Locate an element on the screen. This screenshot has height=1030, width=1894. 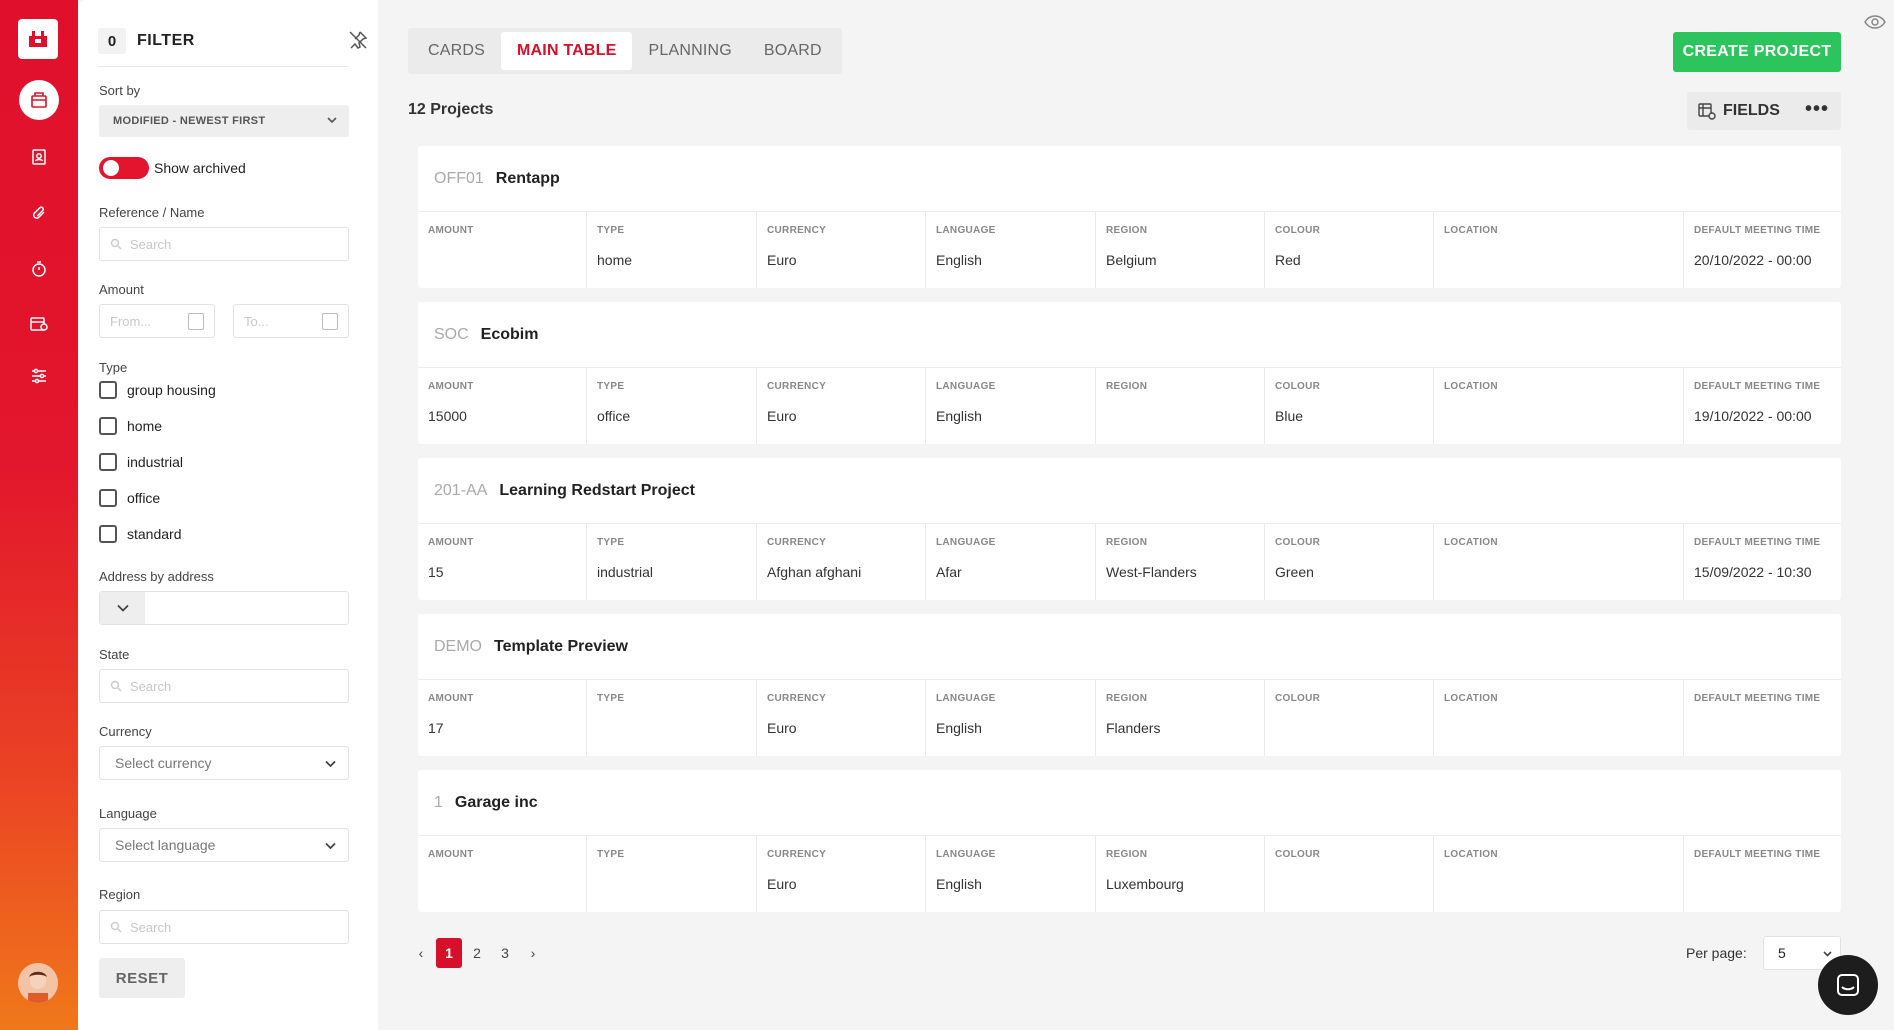
field-value: 20/10/2022 - 00:00 is located at coordinates (1753, 260).